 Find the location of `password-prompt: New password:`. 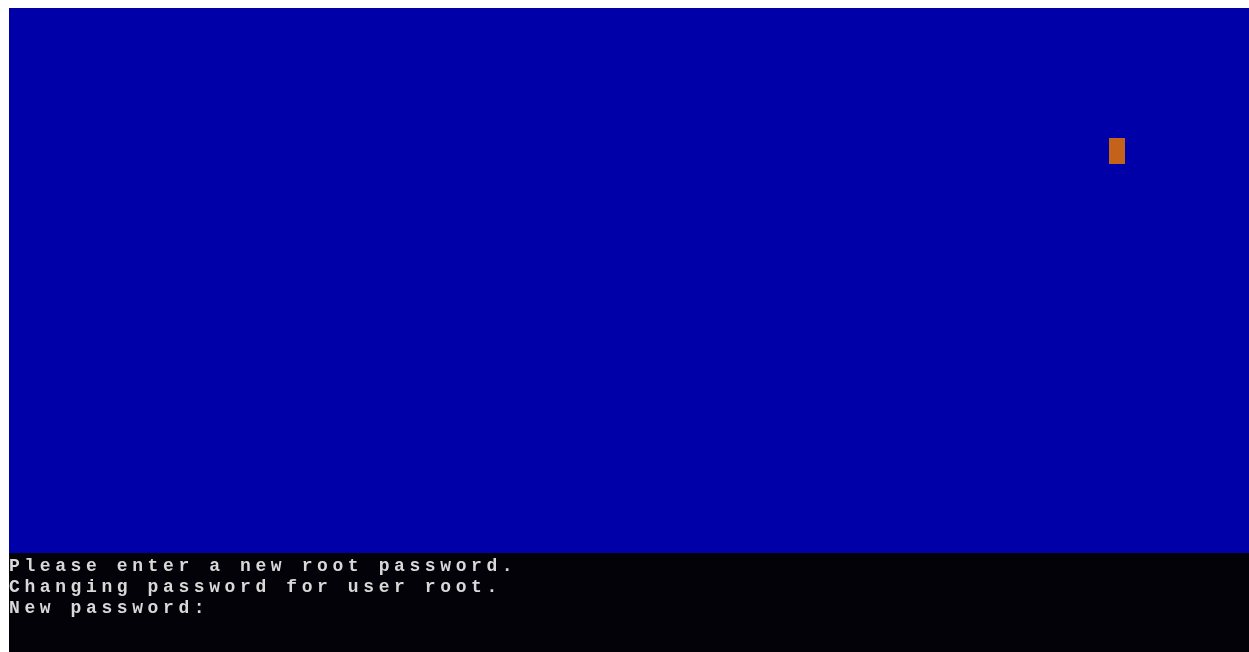

password-prompt: New password: is located at coordinates (109, 608).